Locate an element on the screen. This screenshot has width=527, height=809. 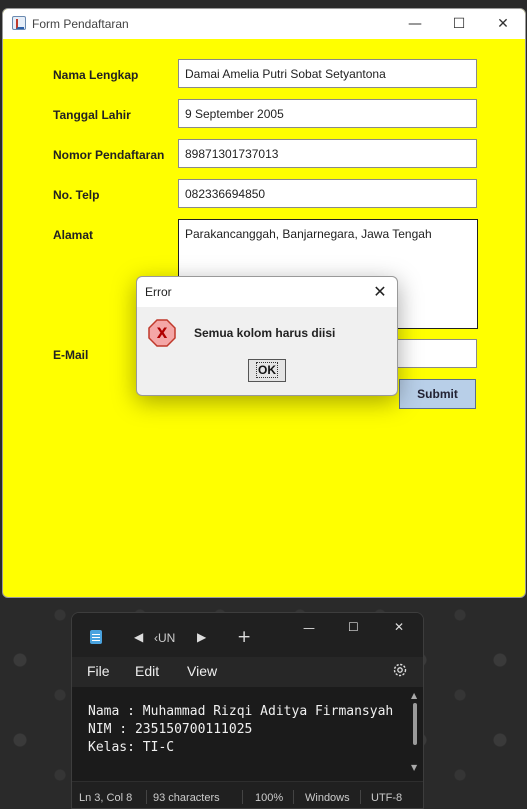
scroll-down-icon: ▼ is located at coordinates (414, 767).